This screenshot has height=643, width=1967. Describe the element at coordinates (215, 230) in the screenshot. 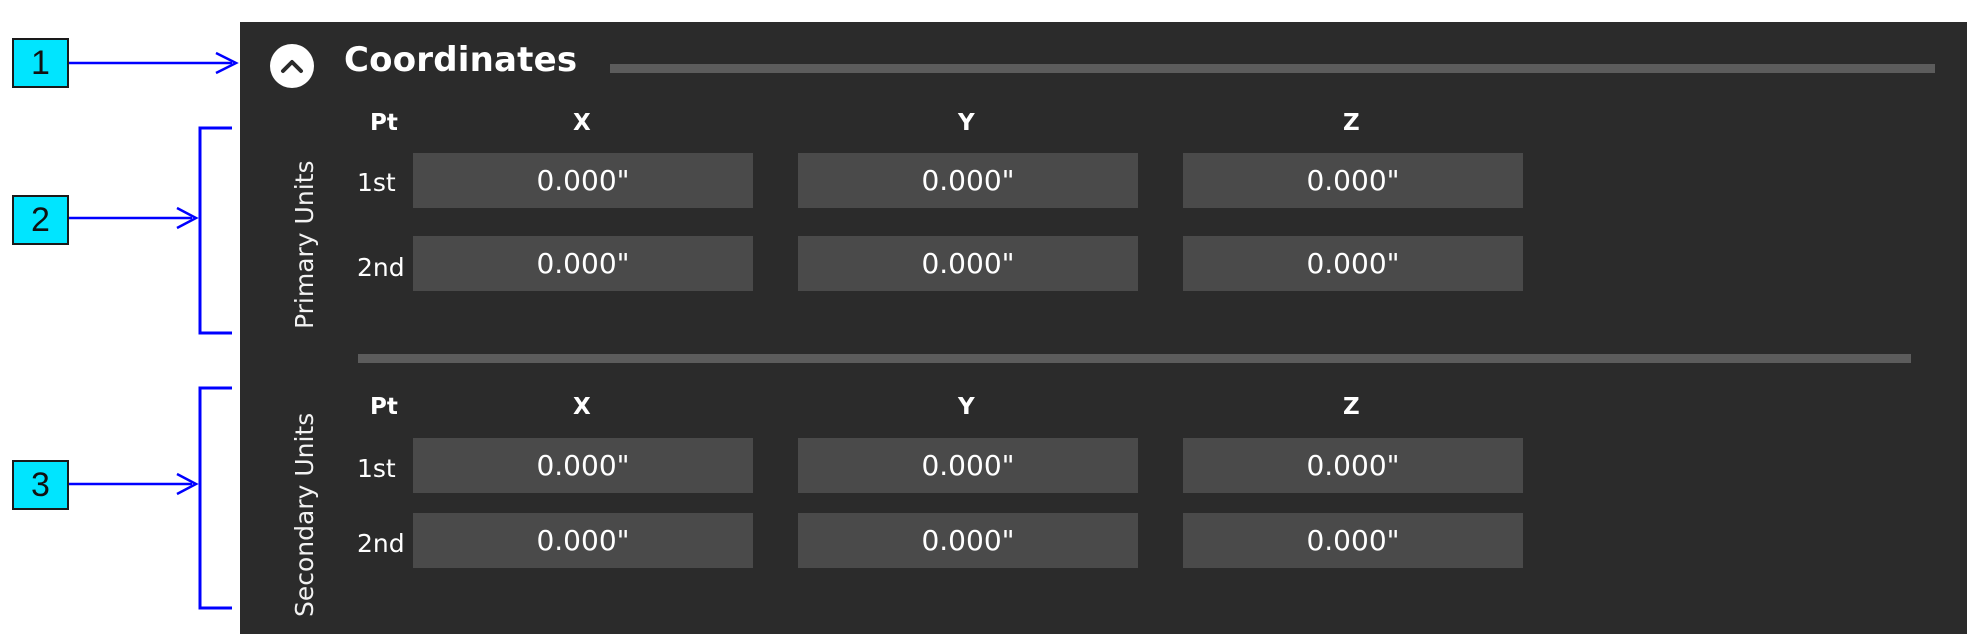

I see `primary-bracket` at that location.